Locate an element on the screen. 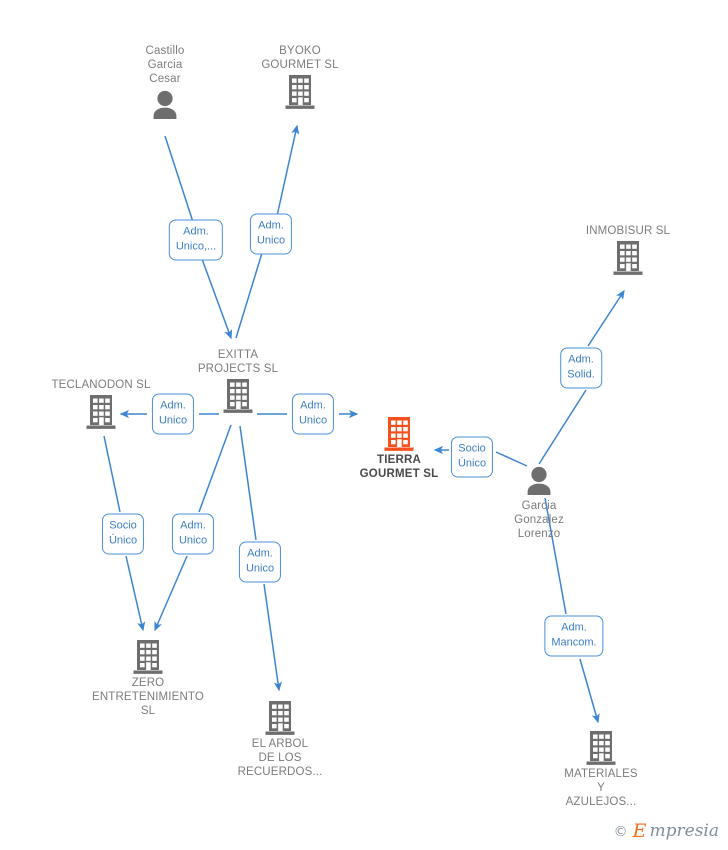 The width and height of the screenshot is (728, 850). node-label: ZERO ENTRETENIMIENTO SL is located at coordinates (148, 697).